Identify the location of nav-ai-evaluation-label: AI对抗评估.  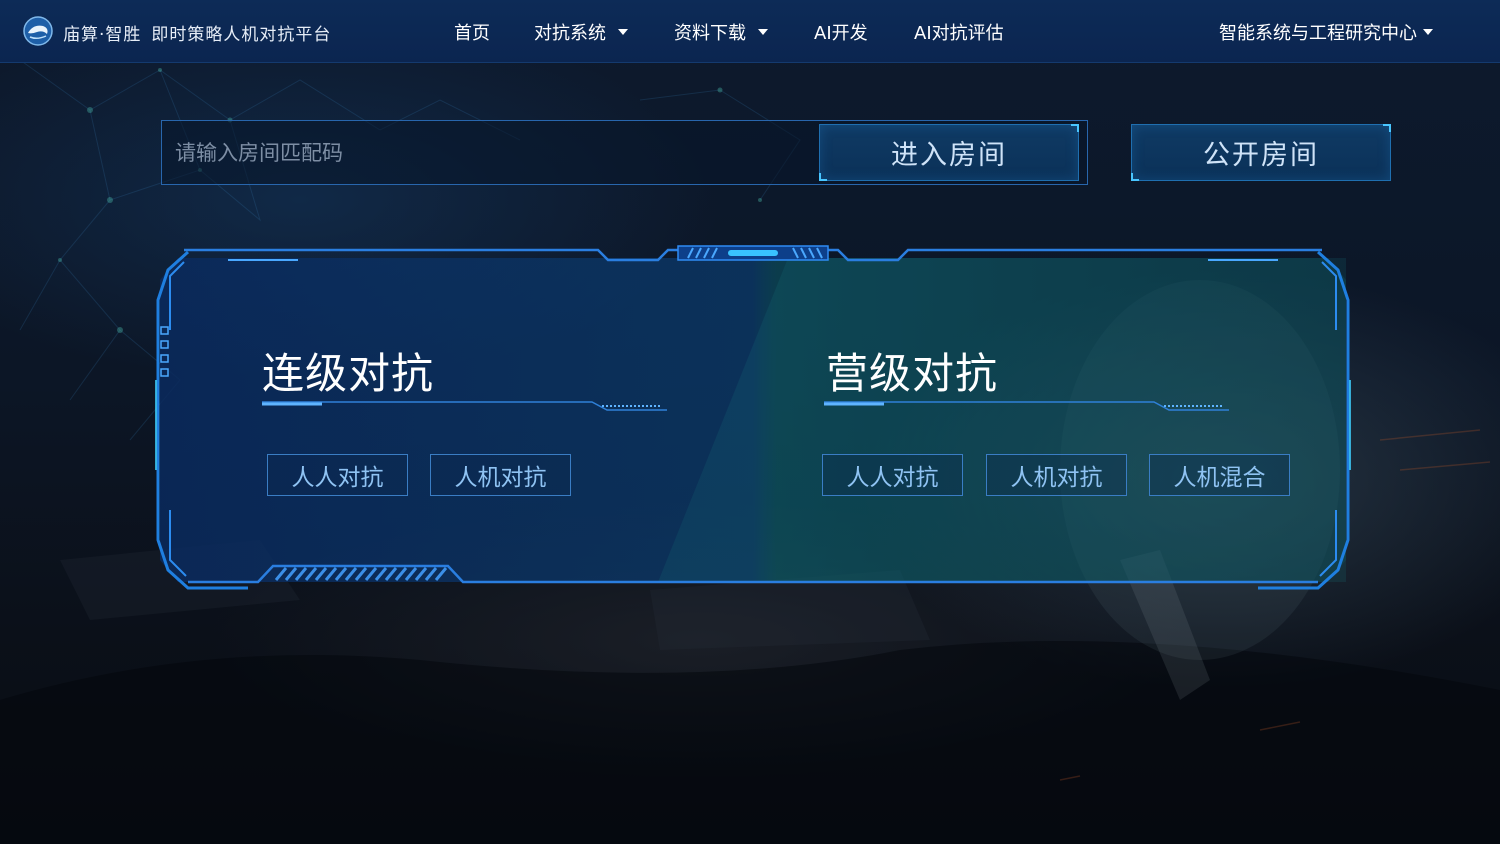
(959, 33).